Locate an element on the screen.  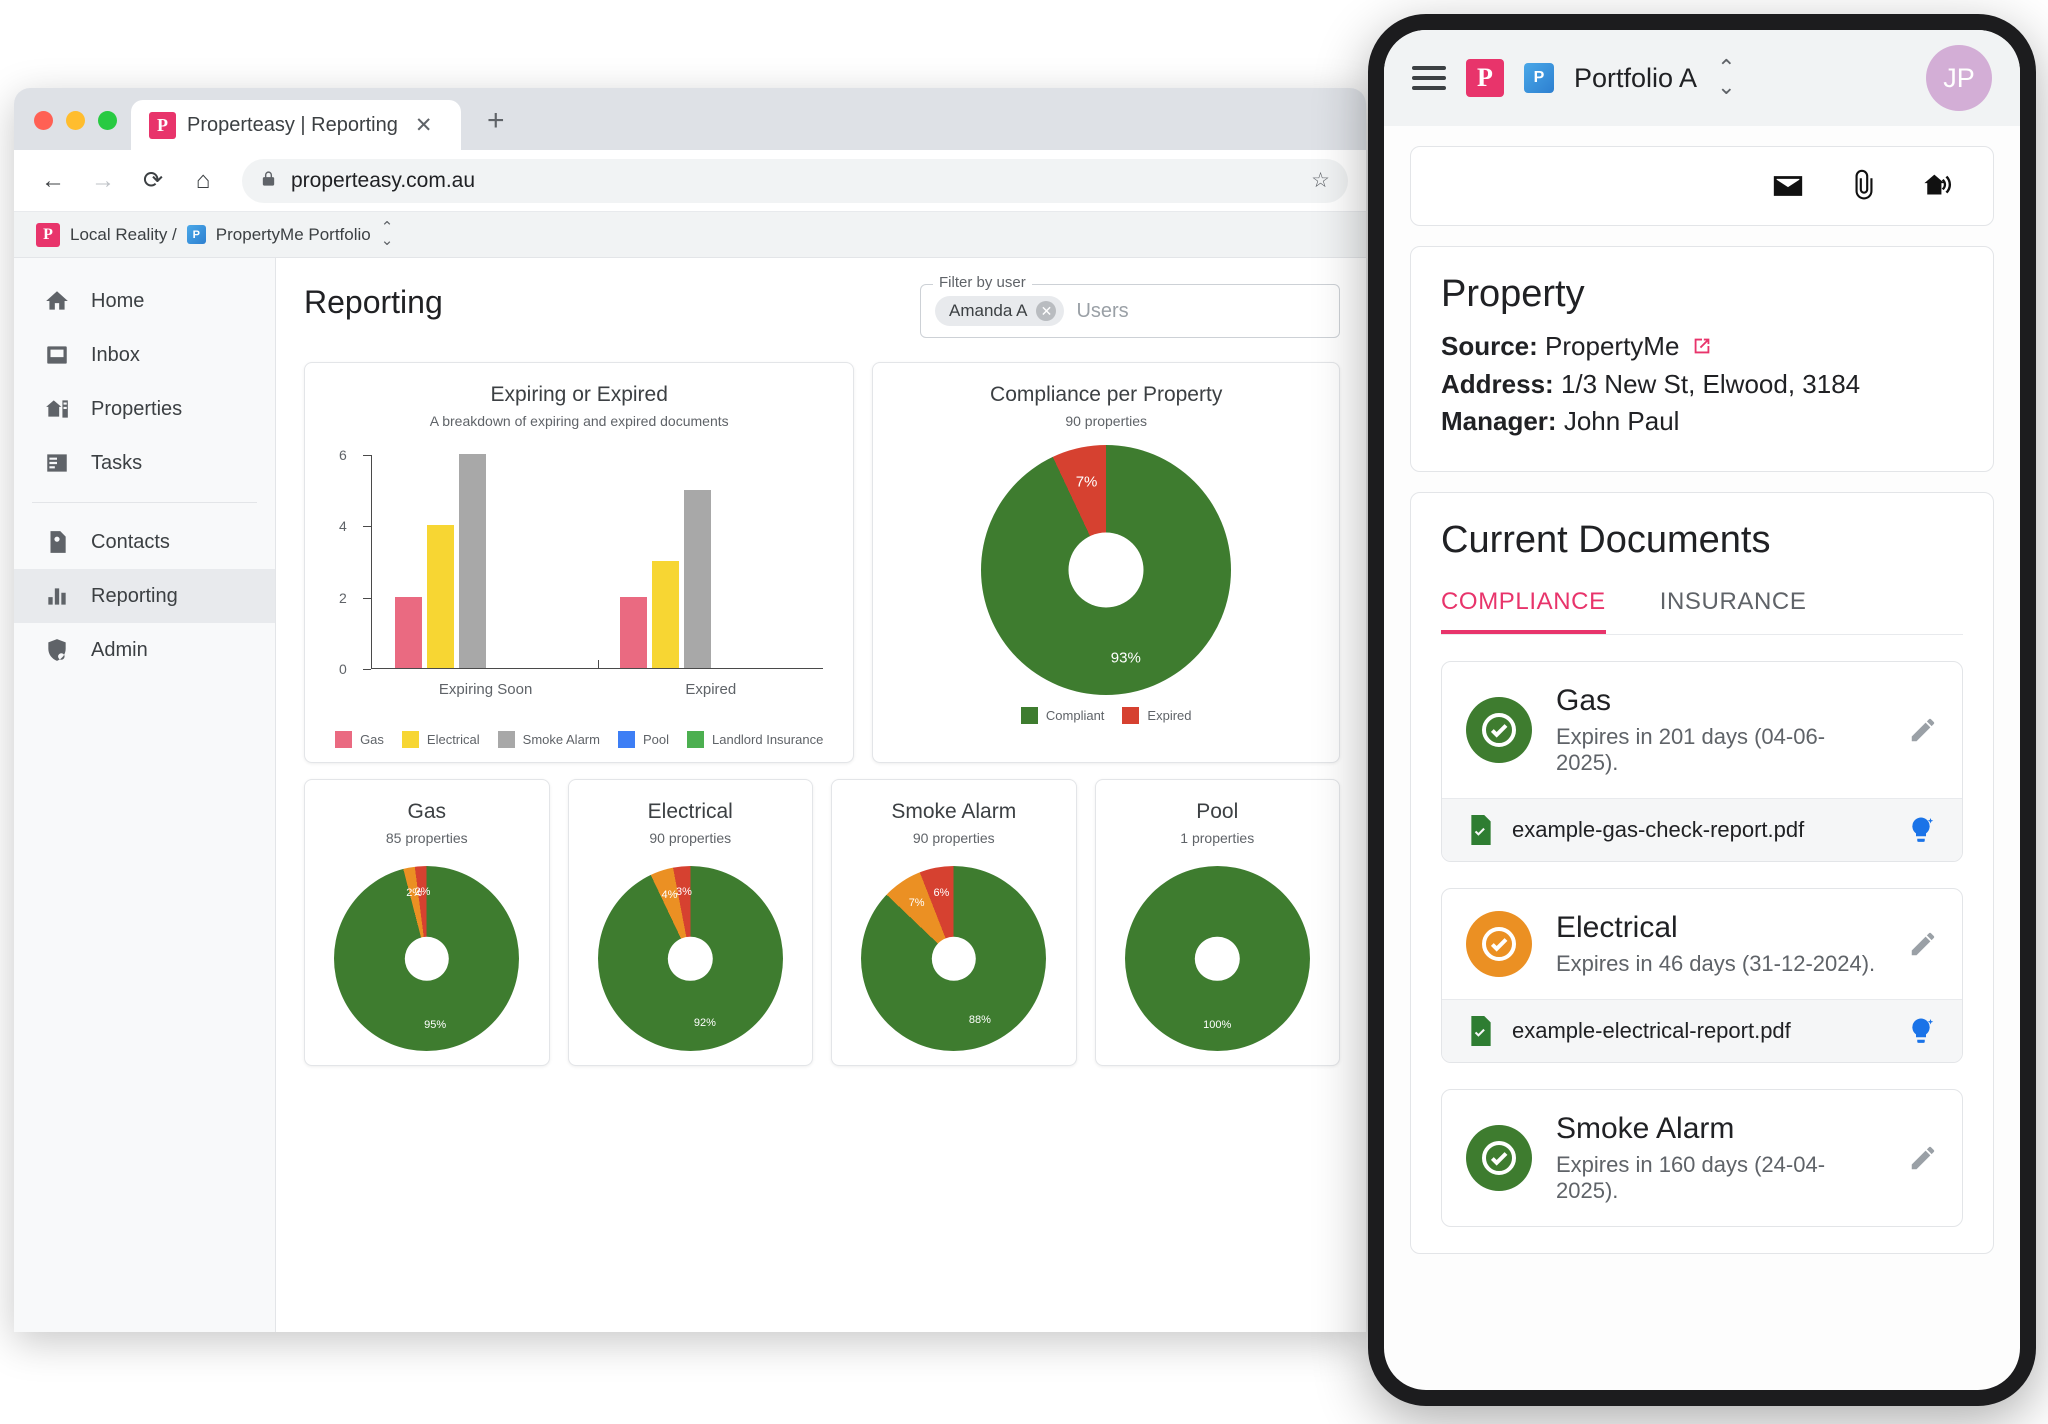
admin-shield-icon is located at coordinates (57, 650).